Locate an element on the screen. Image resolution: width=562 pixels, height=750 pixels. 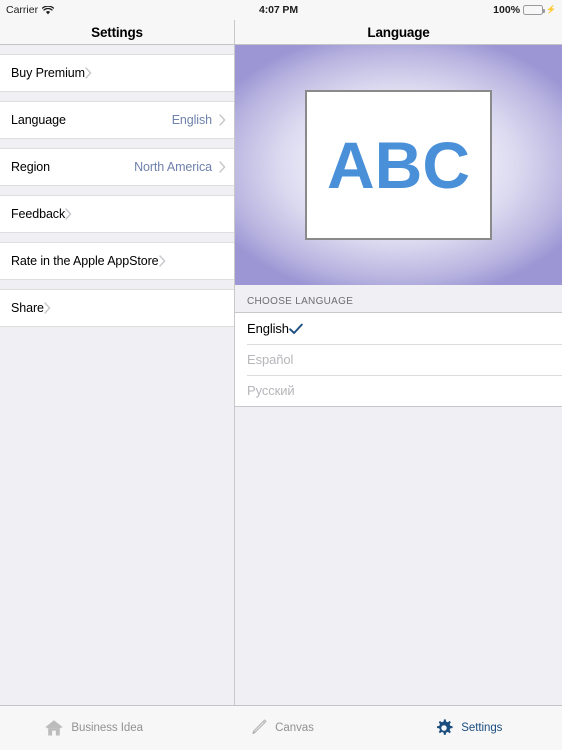
sidebar-item-value: English is located at coordinates (191, 120).